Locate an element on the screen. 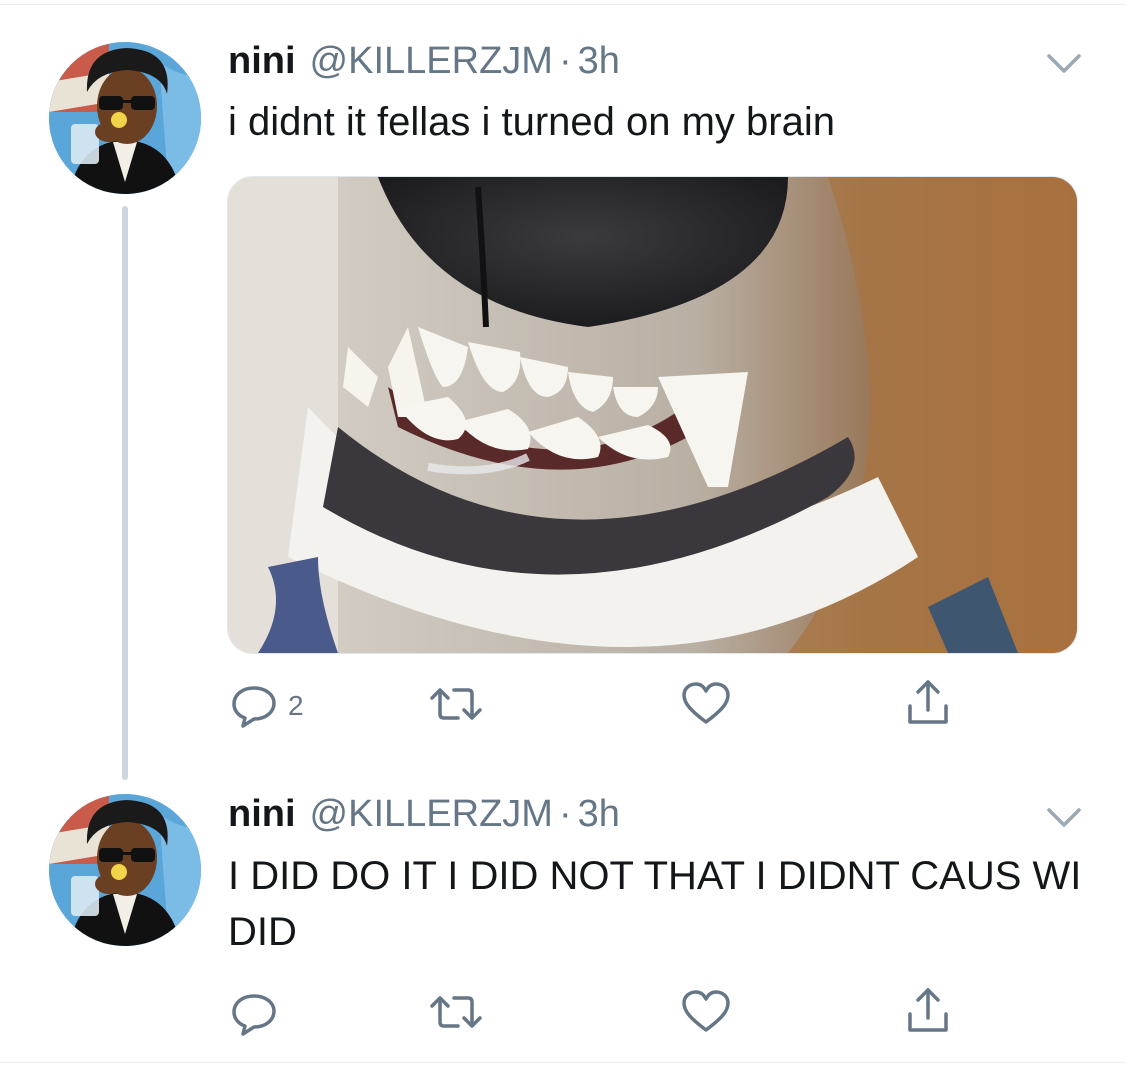 The image size is (1125, 1067). tweet-actions is located at coordinates (608, 1014).